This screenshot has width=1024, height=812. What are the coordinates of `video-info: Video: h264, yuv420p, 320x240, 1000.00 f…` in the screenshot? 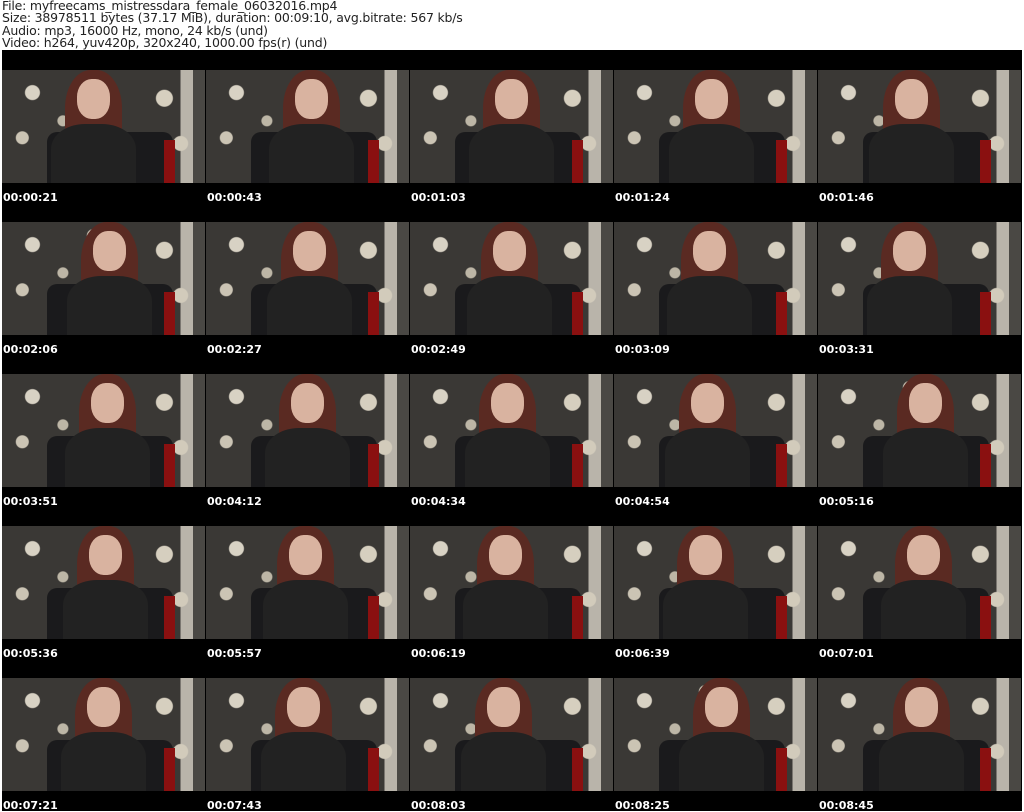 It's located at (165, 42).